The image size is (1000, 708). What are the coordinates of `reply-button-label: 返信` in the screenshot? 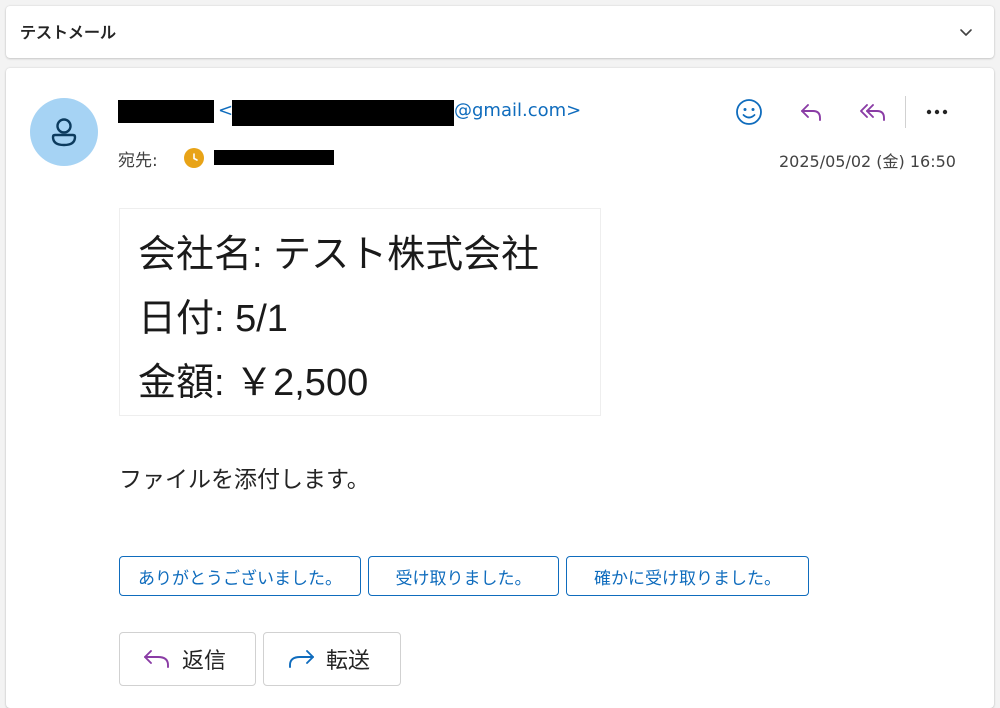 It's located at (204, 661).